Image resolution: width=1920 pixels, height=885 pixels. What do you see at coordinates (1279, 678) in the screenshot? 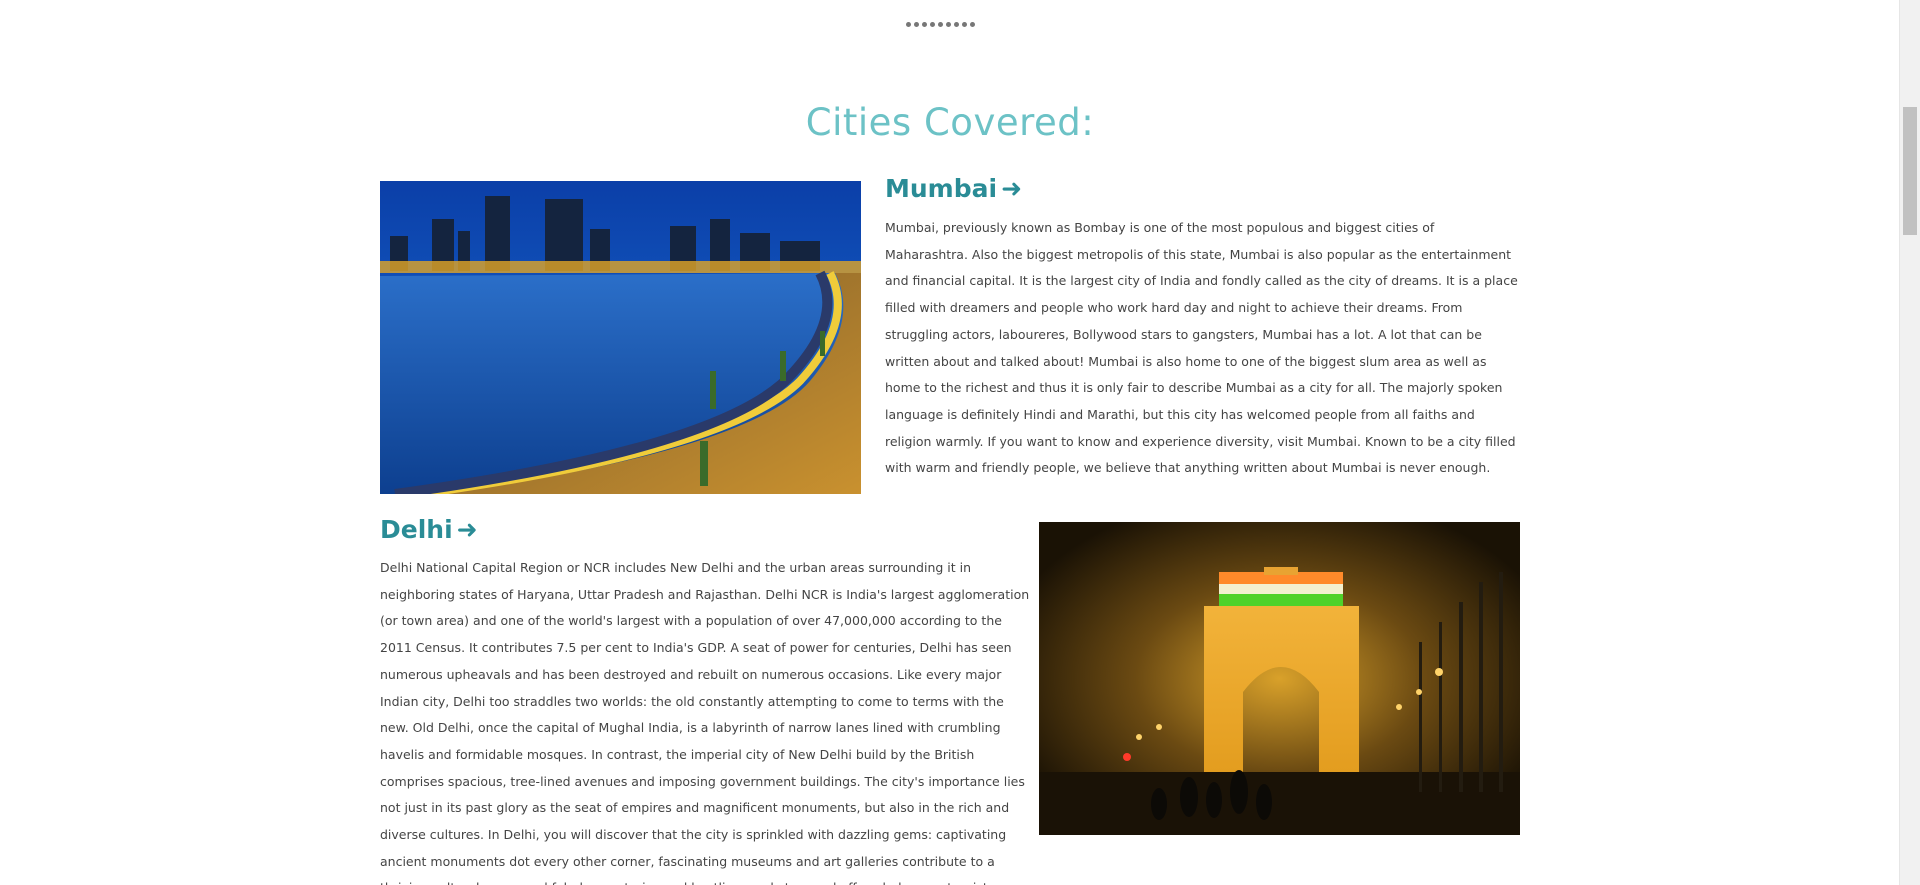
I see `delhi-image` at bounding box center [1279, 678].